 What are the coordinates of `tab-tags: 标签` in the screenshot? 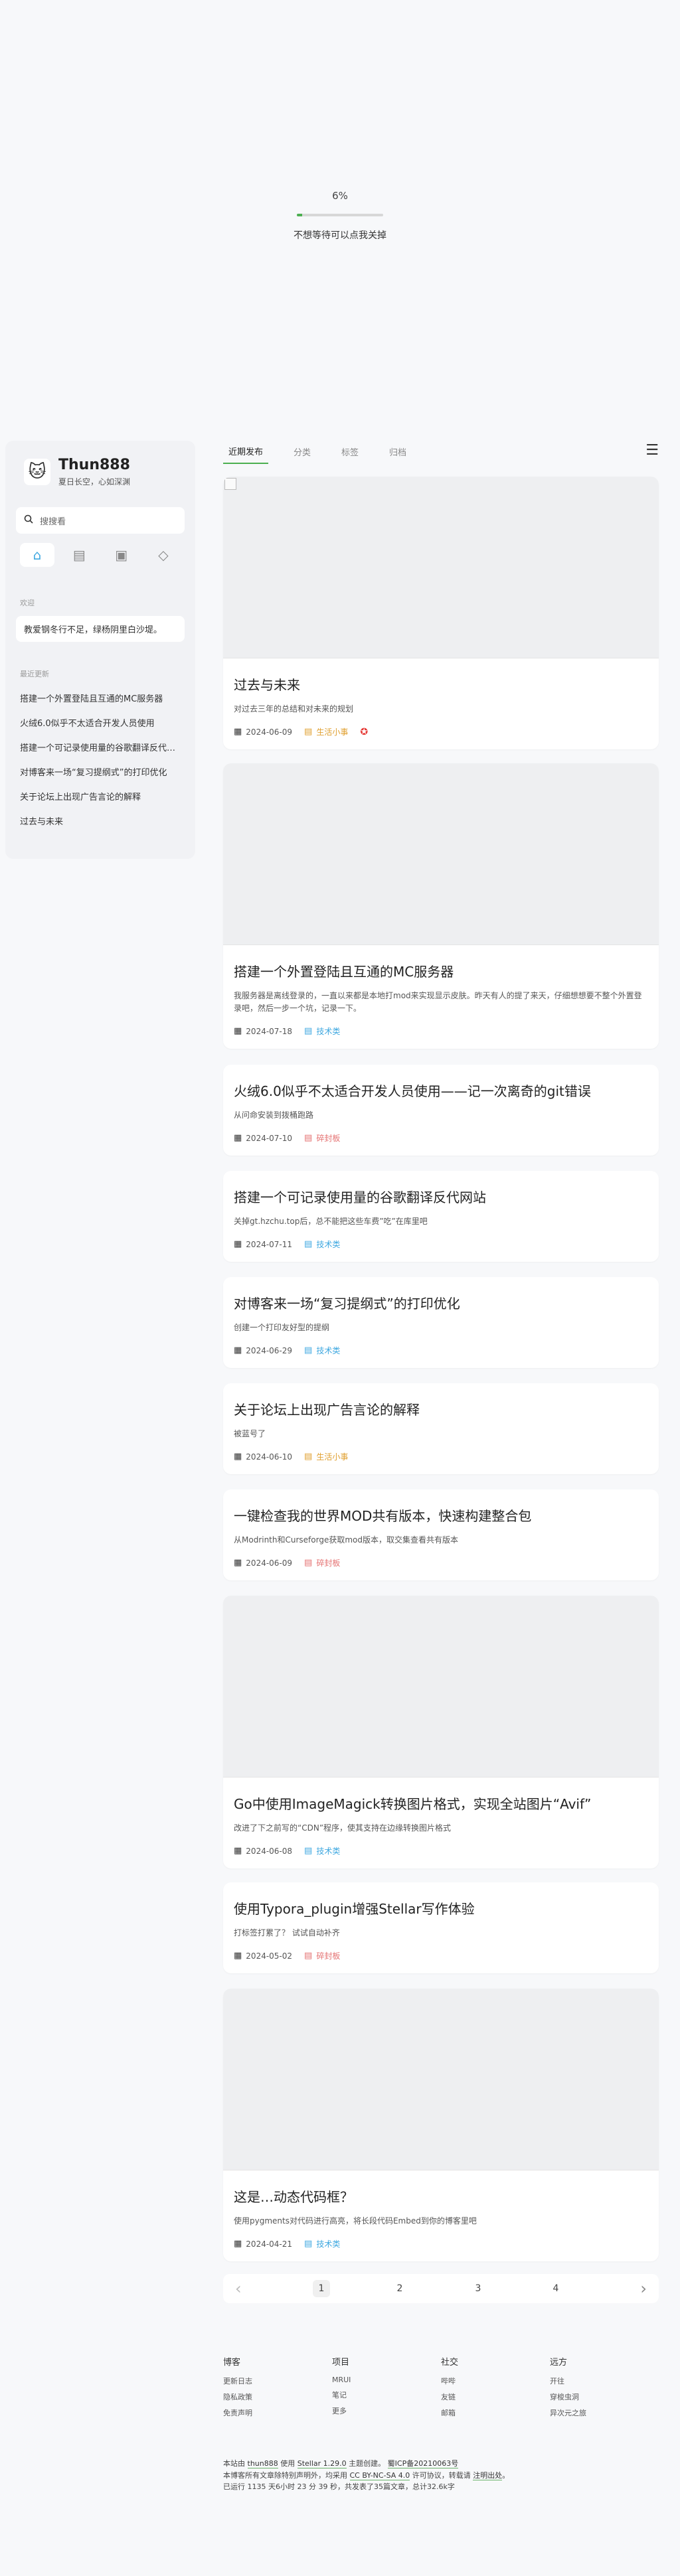 It's located at (350, 451).